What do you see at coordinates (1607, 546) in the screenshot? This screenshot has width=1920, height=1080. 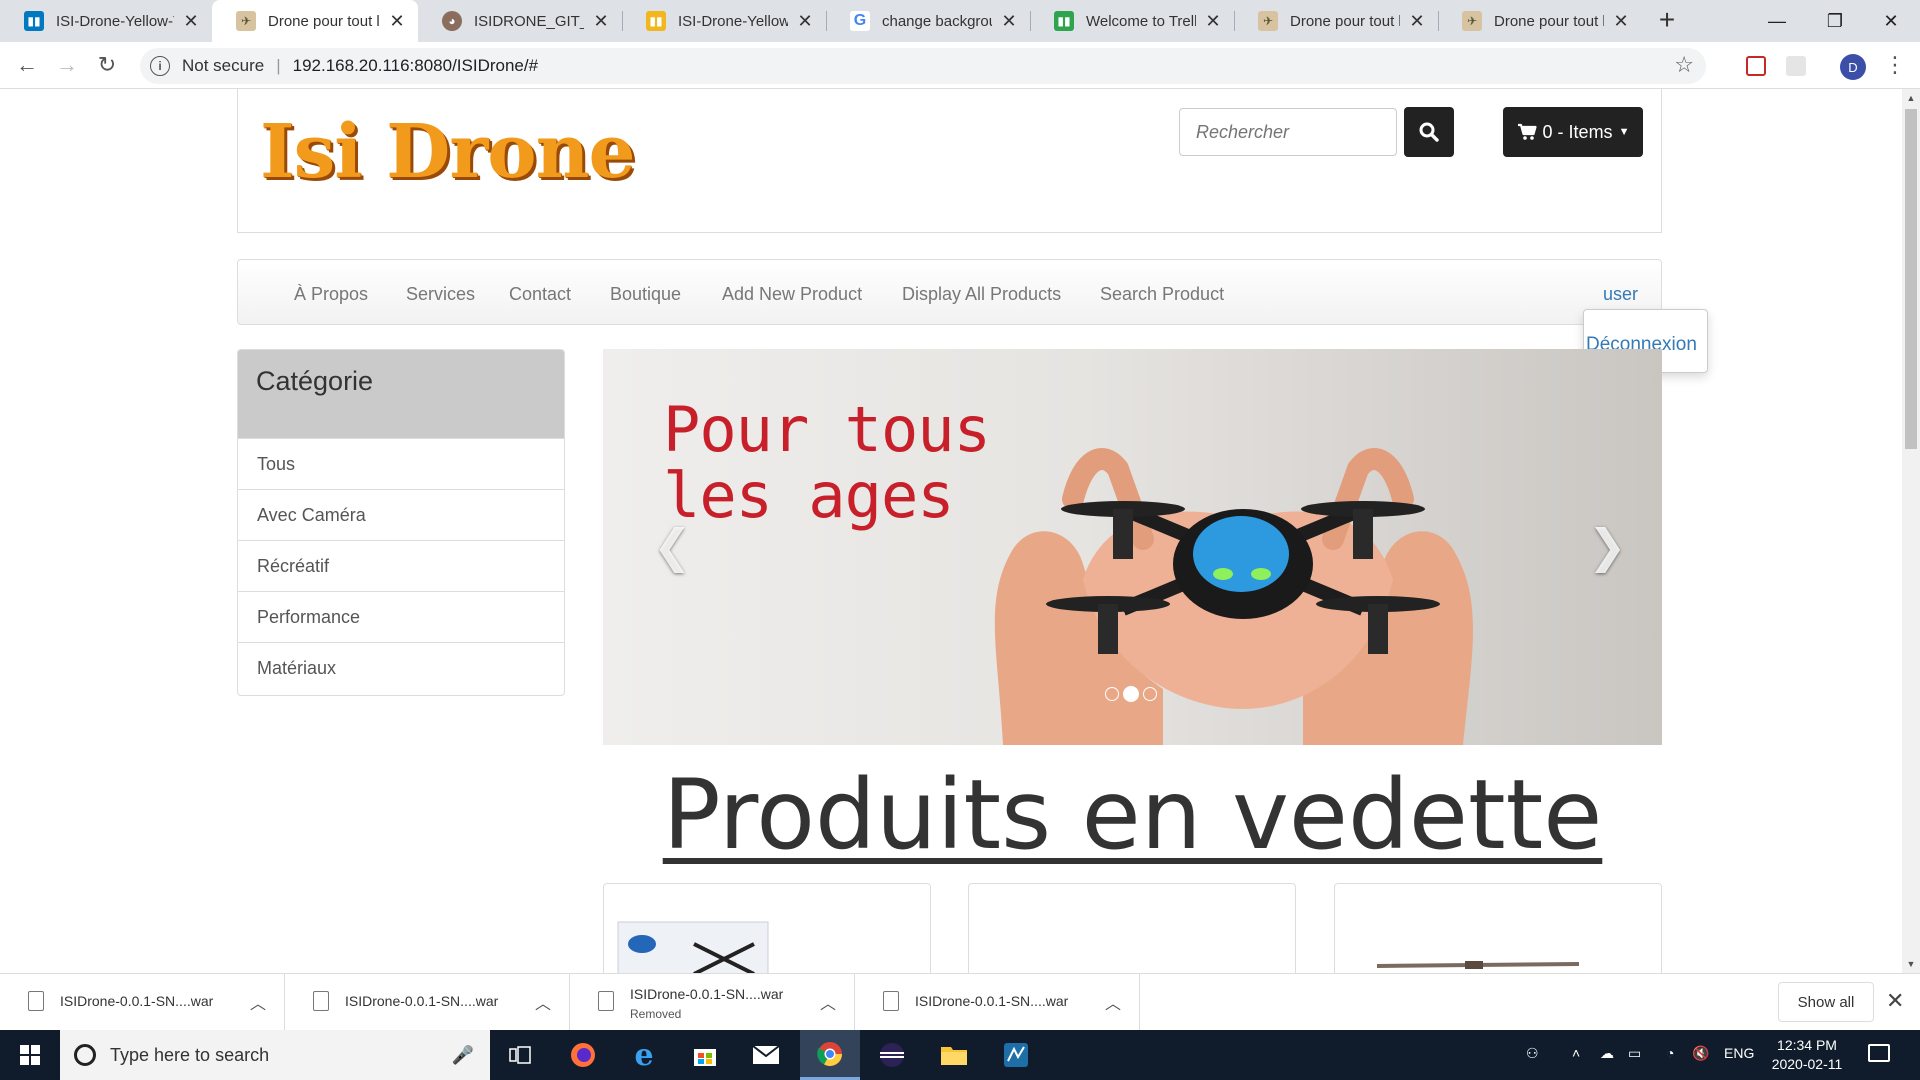 I see `carousel-next-icon: ❯` at bounding box center [1607, 546].